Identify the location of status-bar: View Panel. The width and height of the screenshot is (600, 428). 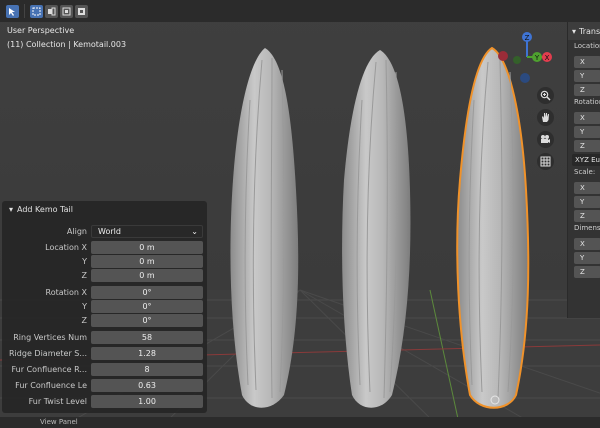
(300, 422).